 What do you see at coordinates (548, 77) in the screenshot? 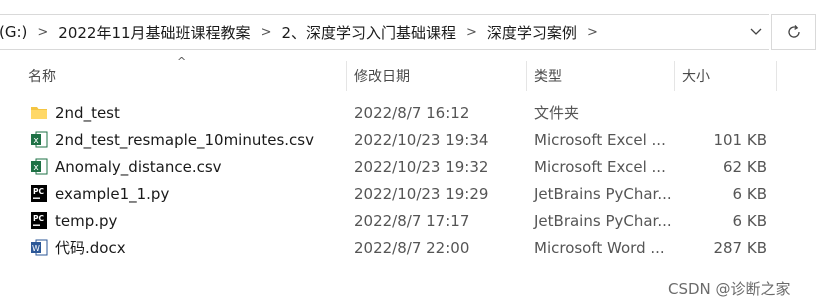
I see `column-header-type-label: 类型` at bounding box center [548, 77].